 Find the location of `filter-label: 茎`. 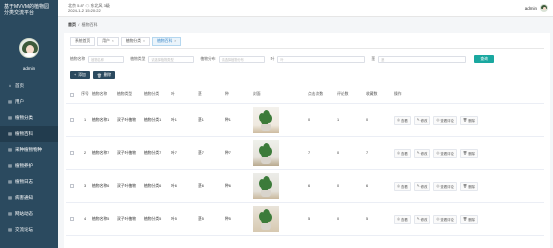

filter-label: 茎 is located at coordinates (373, 58).